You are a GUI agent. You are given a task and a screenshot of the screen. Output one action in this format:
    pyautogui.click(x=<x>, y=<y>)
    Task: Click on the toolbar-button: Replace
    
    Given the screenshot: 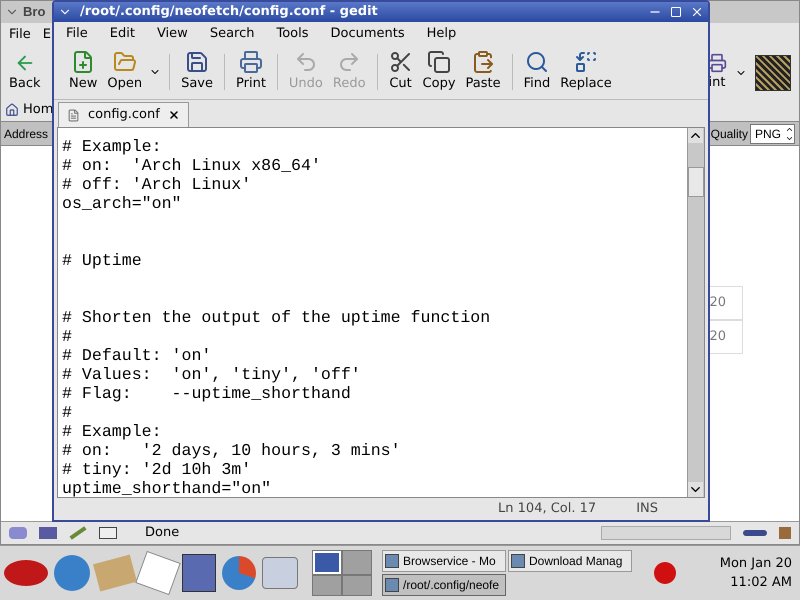 What is the action you would take?
    pyautogui.click(x=586, y=72)
    